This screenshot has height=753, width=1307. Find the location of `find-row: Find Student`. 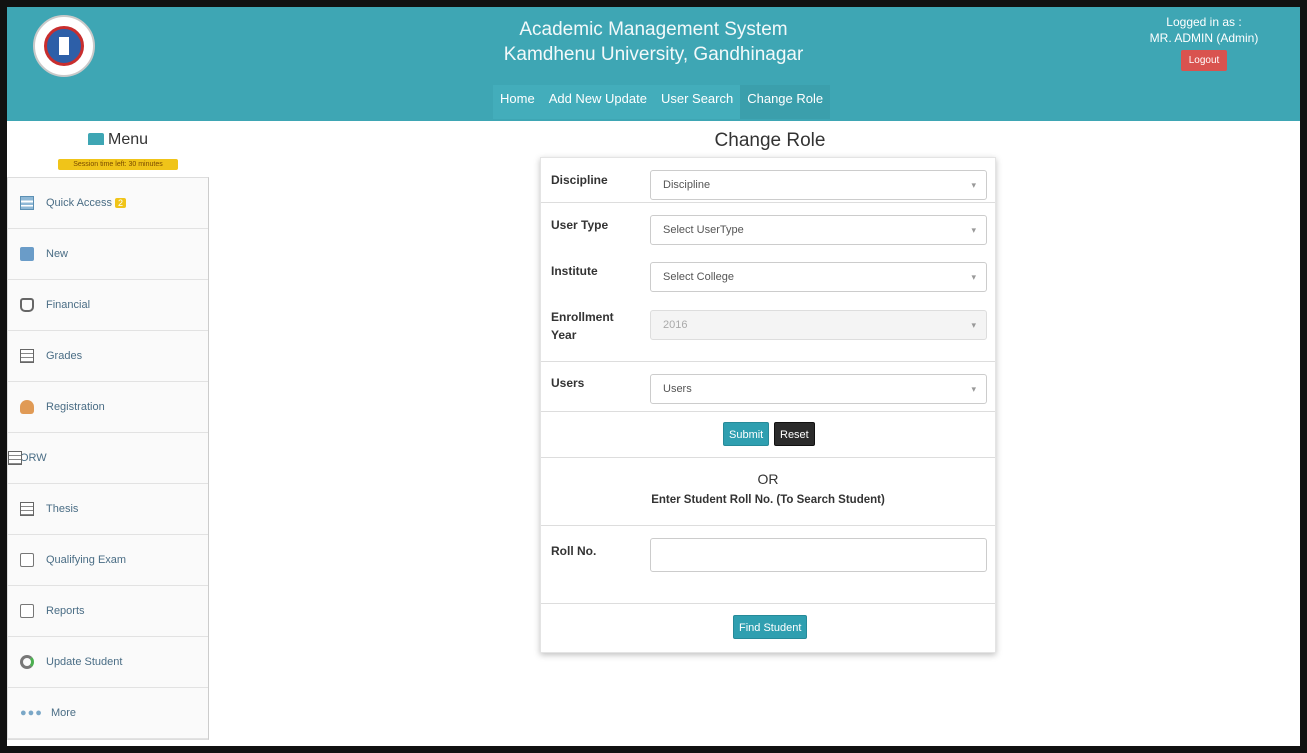

find-row: Find Student is located at coordinates (768, 628).